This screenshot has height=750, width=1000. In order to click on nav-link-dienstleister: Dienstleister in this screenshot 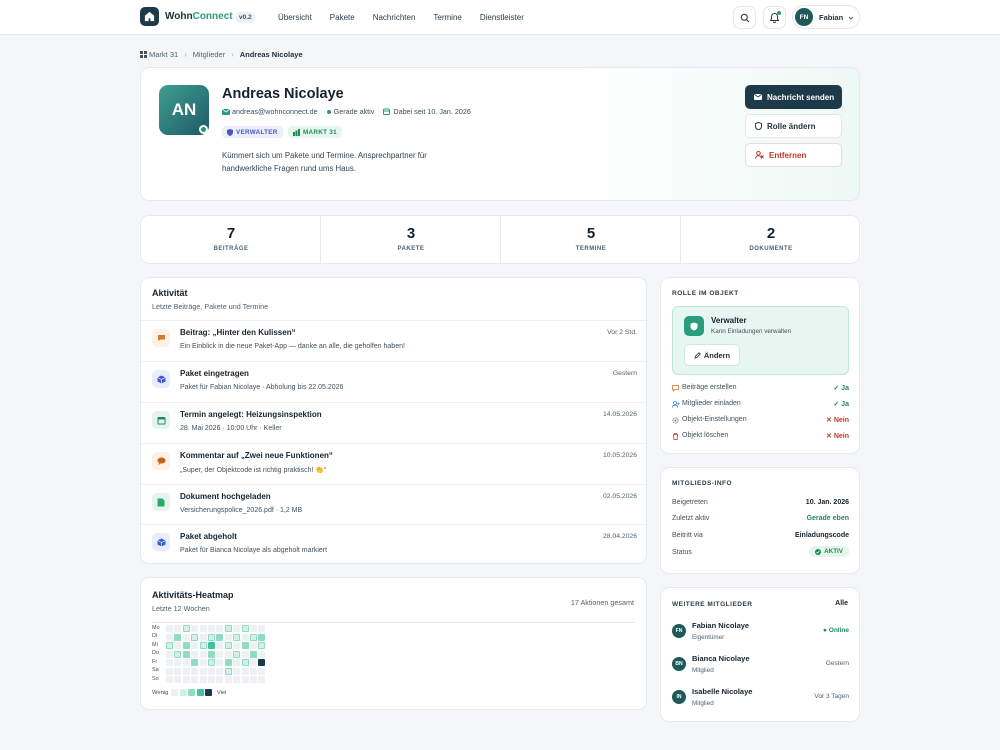, I will do `click(502, 17)`.